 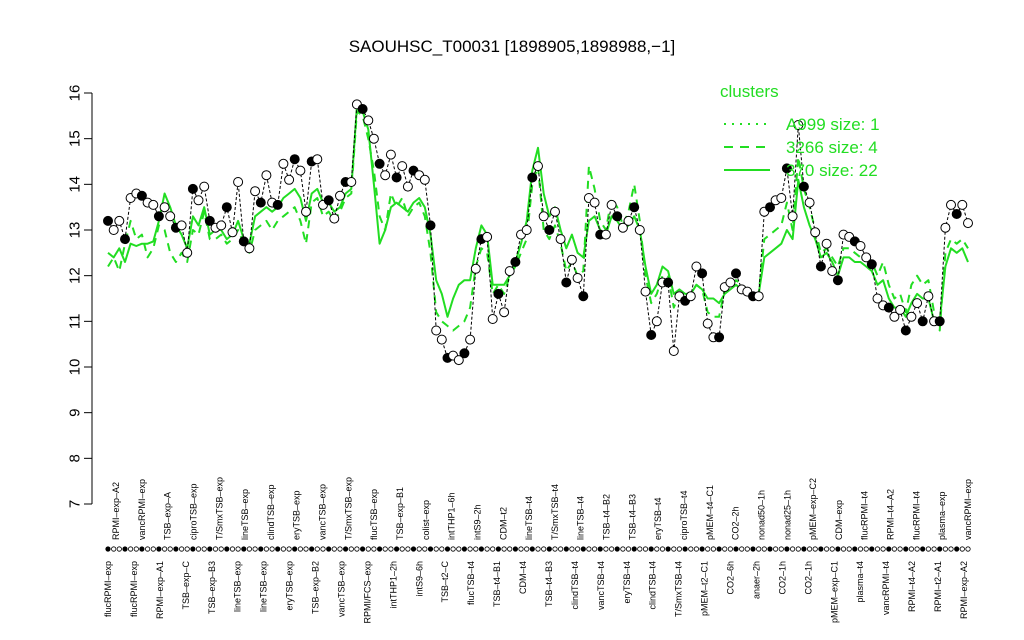 What do you see at coordinates (756, 580) in the screenshot?
I see `x-tick-label-bottom: anaer–2h` at bounding box center [756, 580].